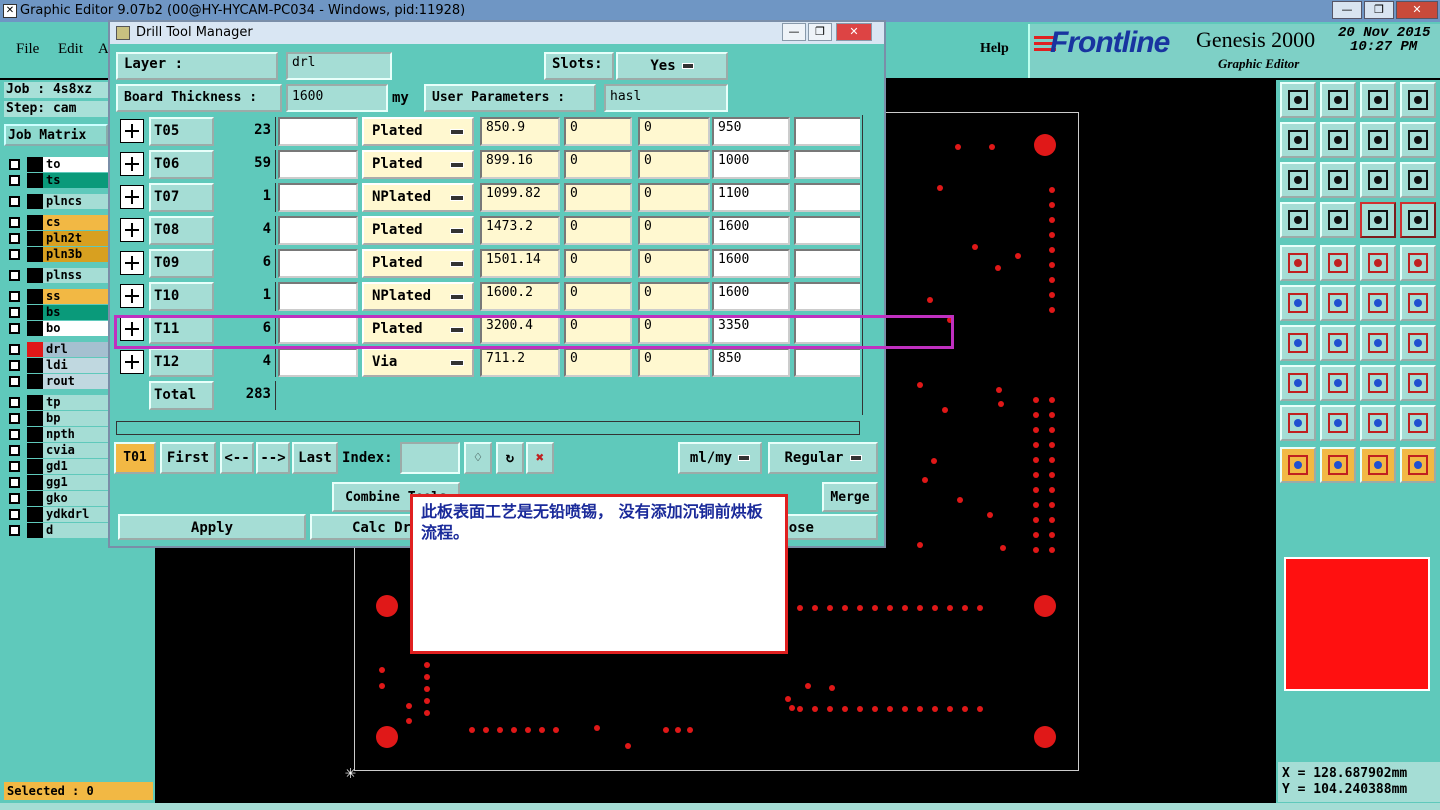  Describe the element at coordinates (1298, 263) in the screenshot. I see `pad-icon` at that location.